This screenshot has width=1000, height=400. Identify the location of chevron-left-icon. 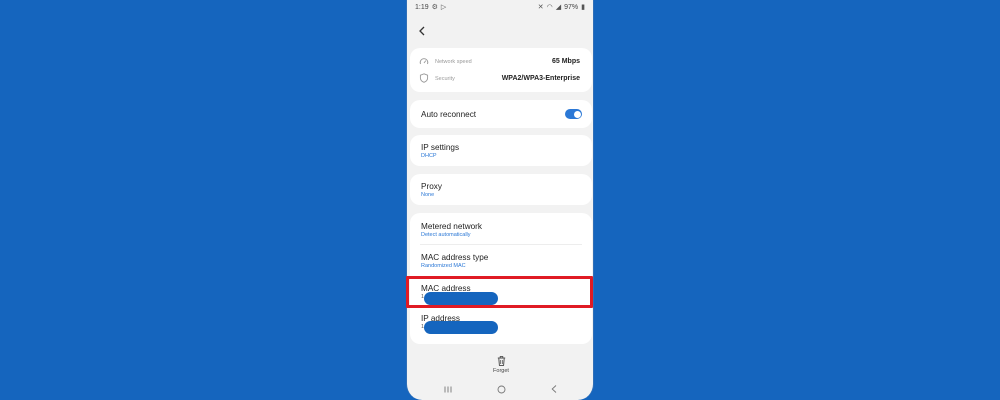
(422, 31).